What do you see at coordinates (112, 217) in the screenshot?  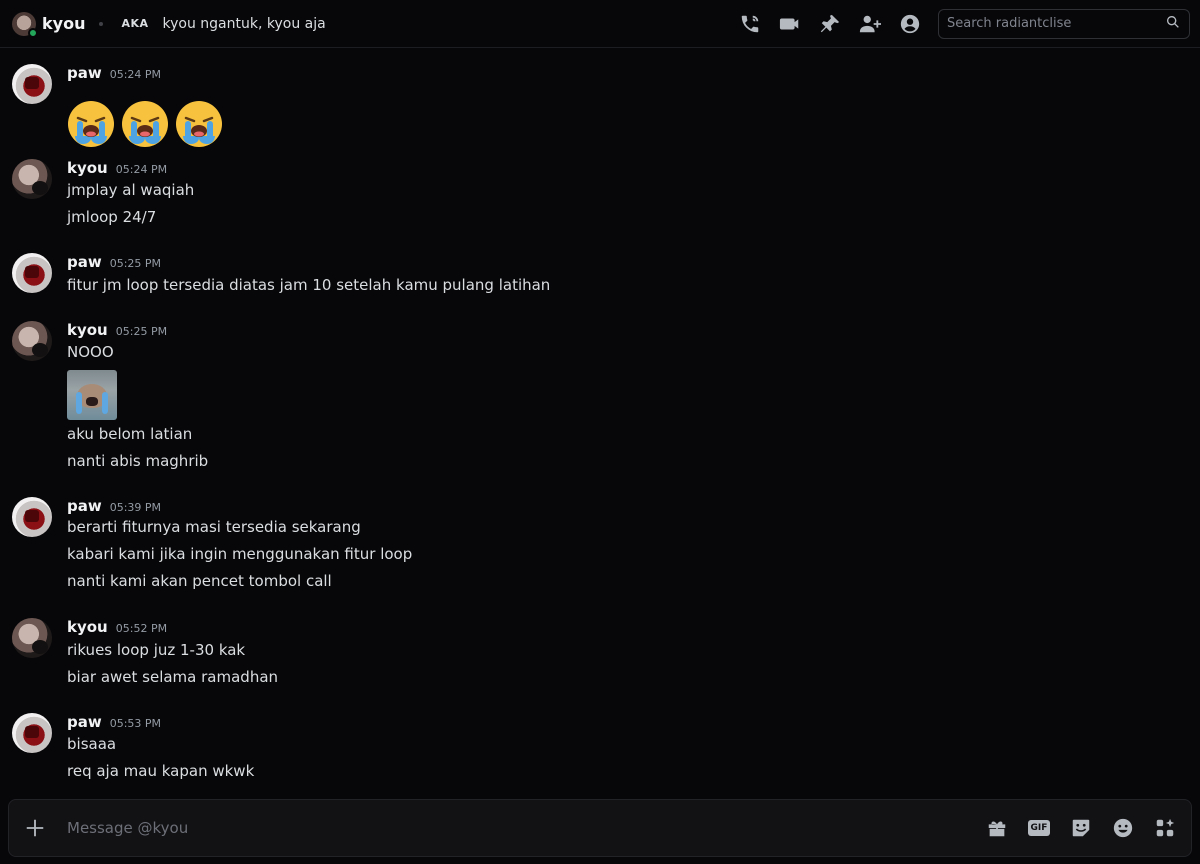 I see `message-text: jmloop 24/7` at bounding box center [112, 217].